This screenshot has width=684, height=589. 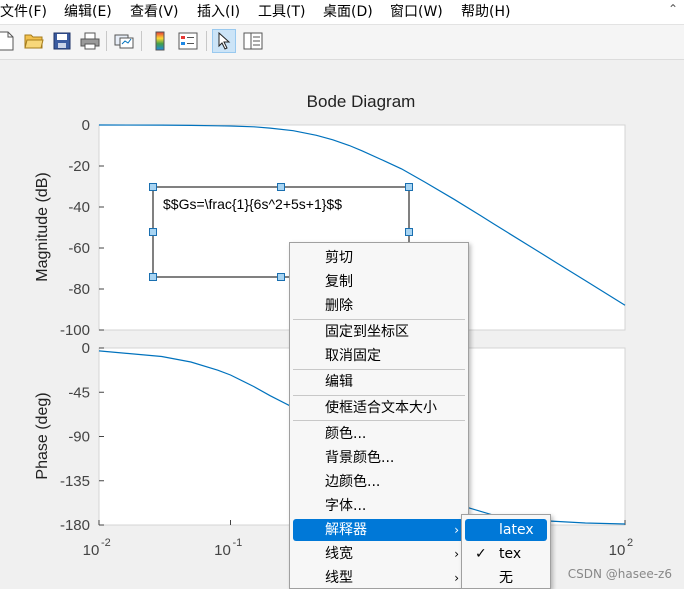 I want to click on menu-view: 查看(V), so click(x=154, y=12).